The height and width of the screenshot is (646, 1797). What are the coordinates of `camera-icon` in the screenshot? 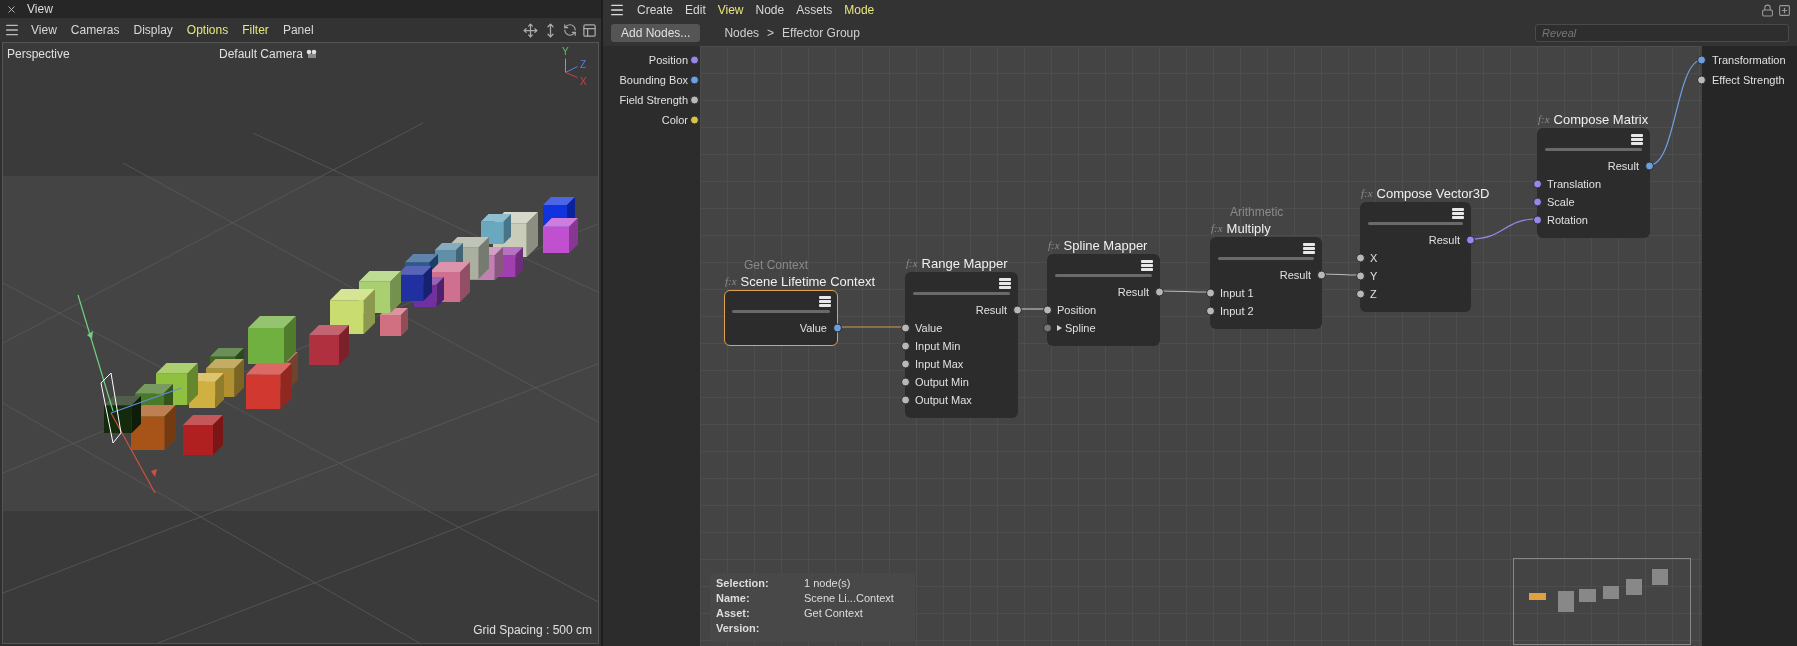 It's located at (312, 54).